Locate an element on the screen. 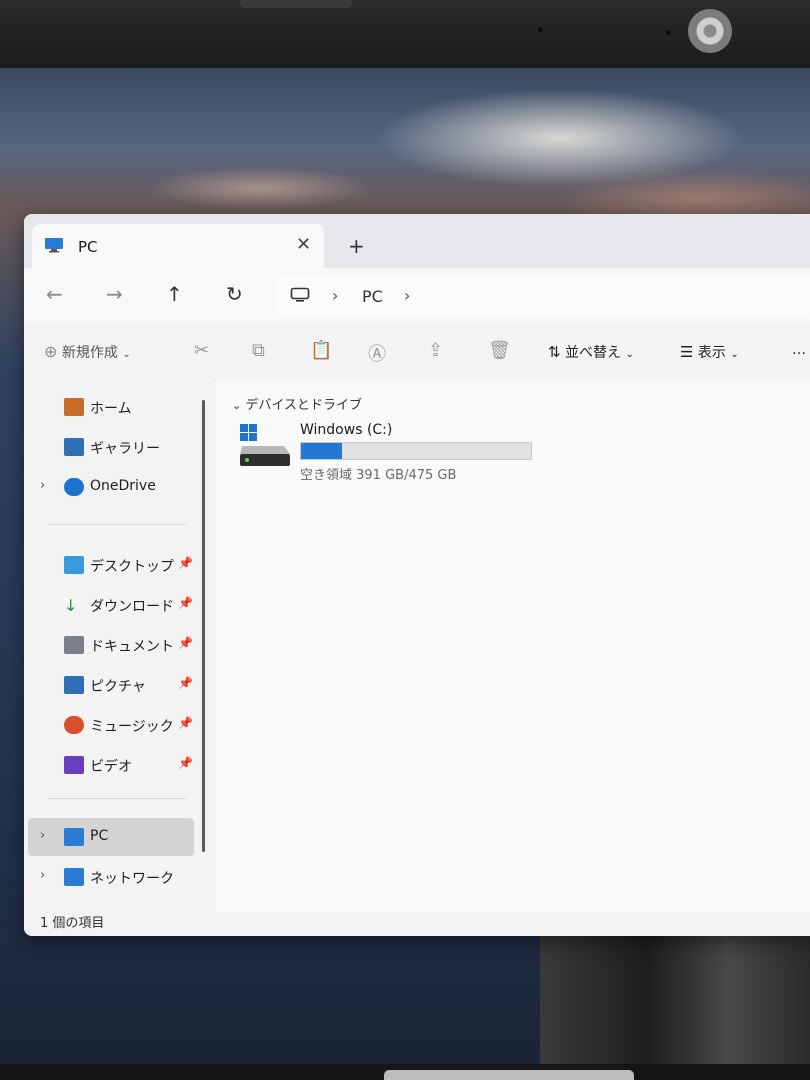 This screenshot has width=810, height=1080. sidebar-item-pictures: ピクチャ 📌 is located at coordinates (111, 685).